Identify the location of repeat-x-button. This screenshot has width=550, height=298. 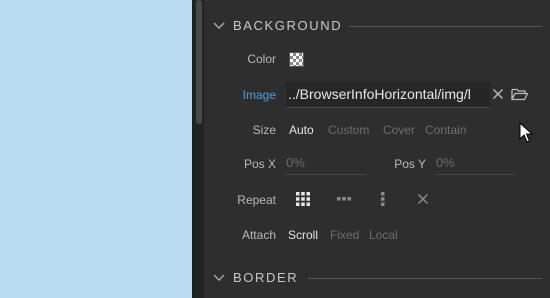
(344, 199).